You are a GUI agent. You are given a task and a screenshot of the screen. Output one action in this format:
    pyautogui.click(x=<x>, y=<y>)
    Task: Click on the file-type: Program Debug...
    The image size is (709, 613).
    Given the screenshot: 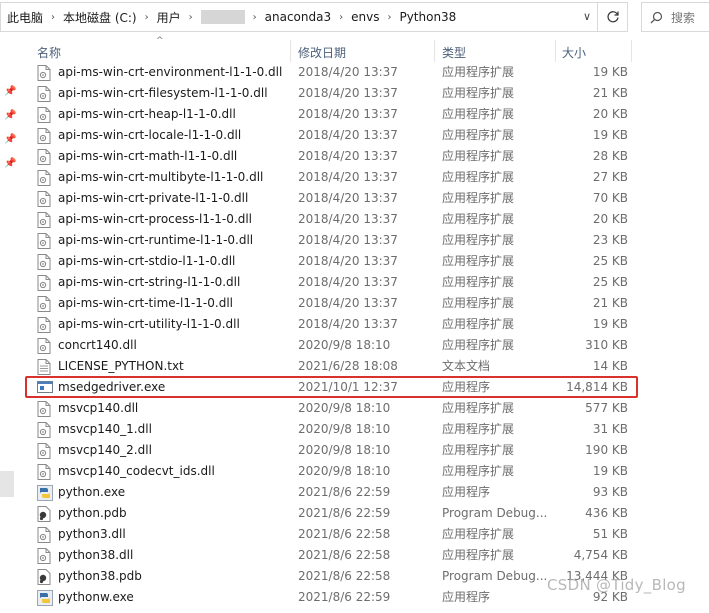 What is the action you would take?
    pyautogui.click(x=495, y=576)
    